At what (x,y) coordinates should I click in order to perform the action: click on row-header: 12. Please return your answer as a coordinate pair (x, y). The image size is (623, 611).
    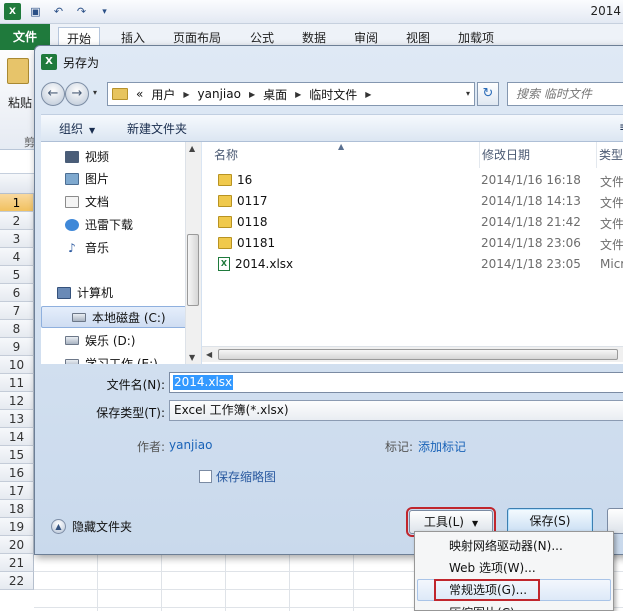
    Looking at the image, I should click on (17, 401).